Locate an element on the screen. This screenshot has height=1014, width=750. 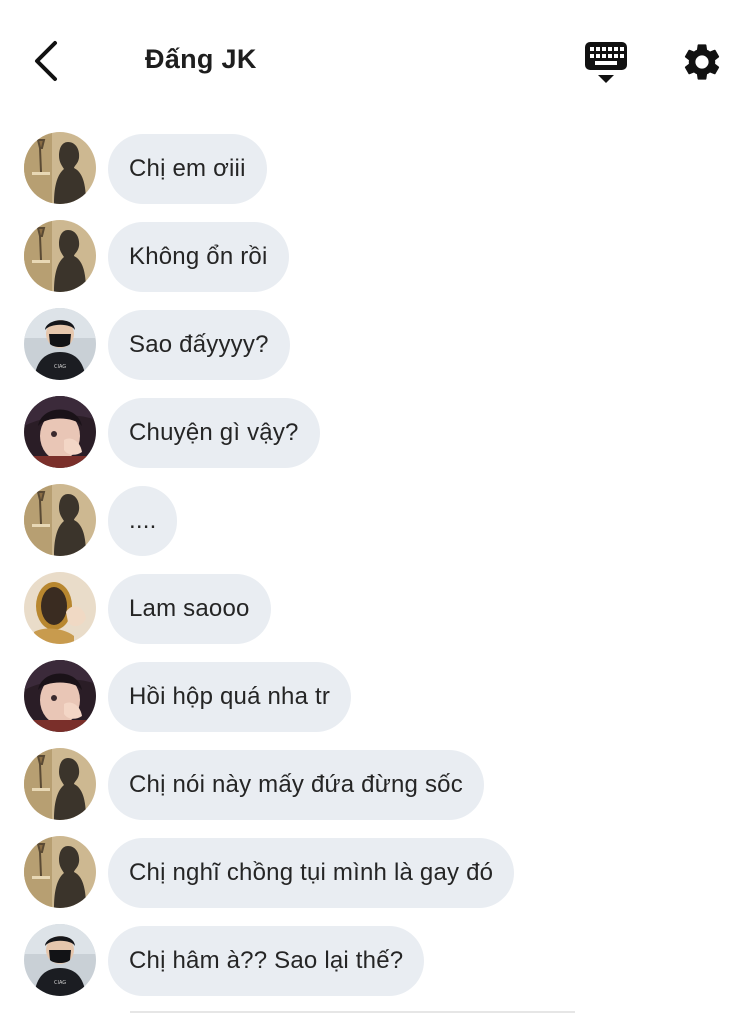
message-row: Lam saooo is located at coordinates (375, 616).